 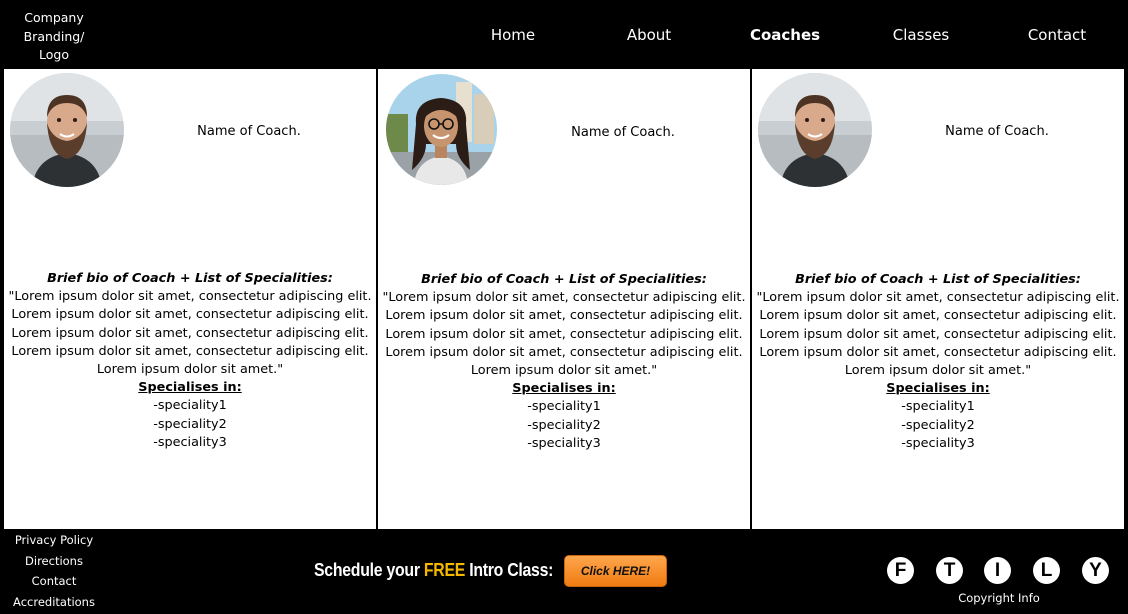 What do you see at coordinates (509, 570) in the screenshot?
I see `cta-suffix: Intro Class:` at bounding box center [509, 570].